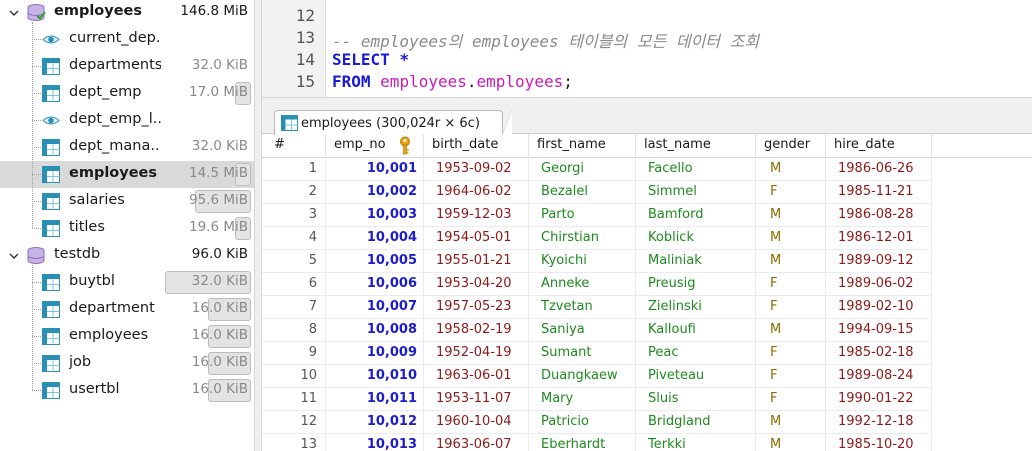  I want to click on table-cell: 9, so click(294, 353).